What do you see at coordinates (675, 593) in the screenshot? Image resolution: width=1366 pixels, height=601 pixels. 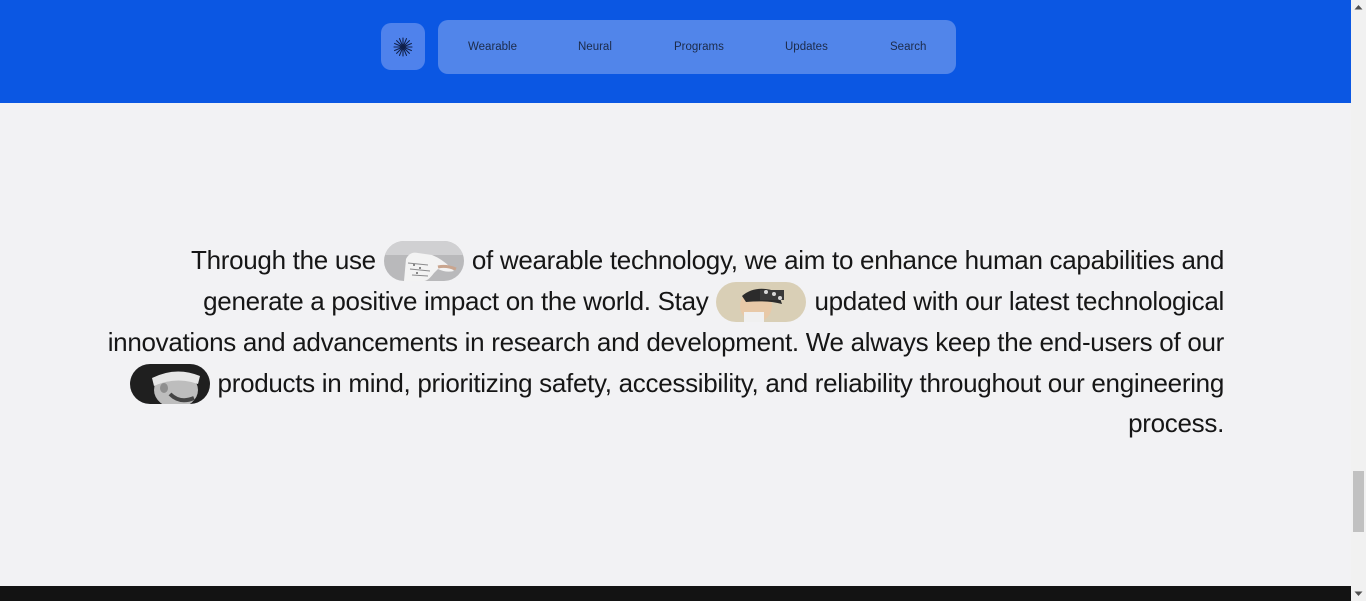 I see `footer-strip` at bounding box center [675, 593].